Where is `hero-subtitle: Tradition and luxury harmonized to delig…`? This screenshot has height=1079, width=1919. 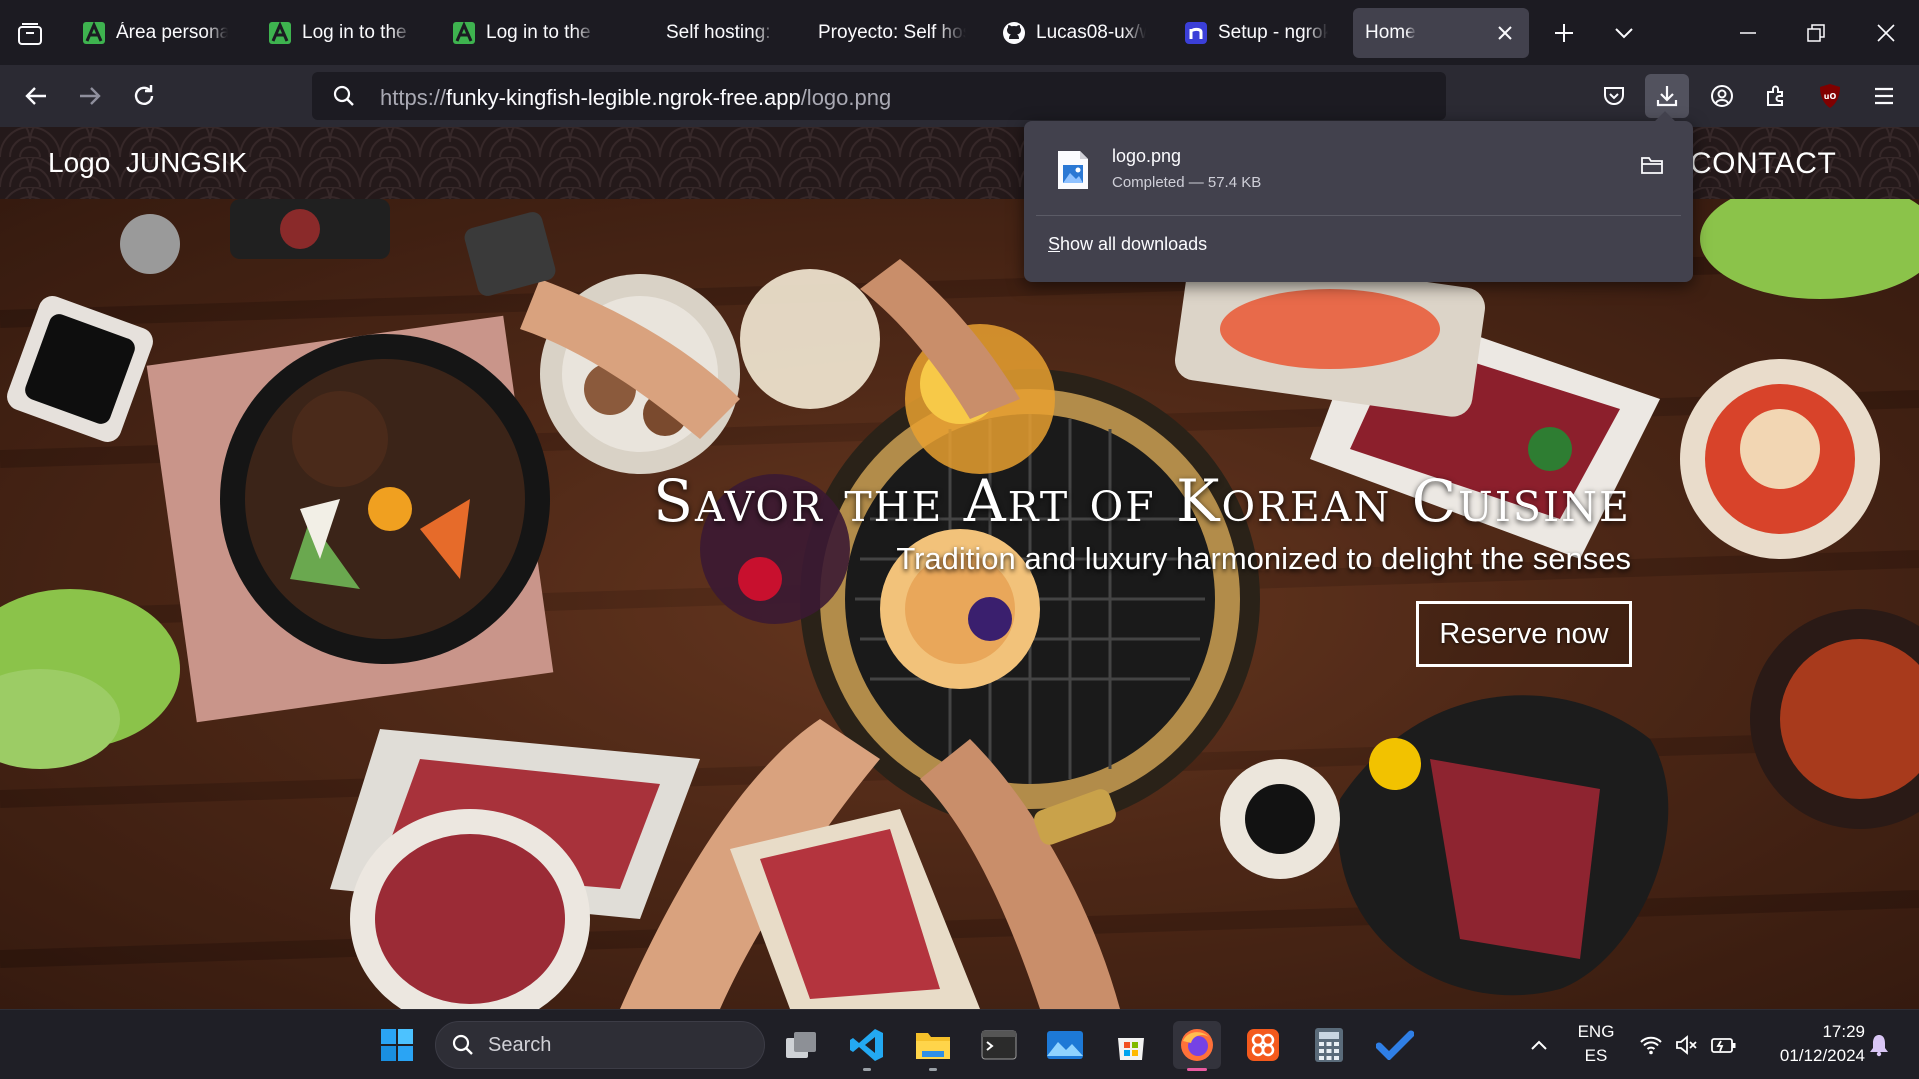 hero-subtitle: Tradition and luxury harmonized to delig… is located at coordinates (1263, 558).